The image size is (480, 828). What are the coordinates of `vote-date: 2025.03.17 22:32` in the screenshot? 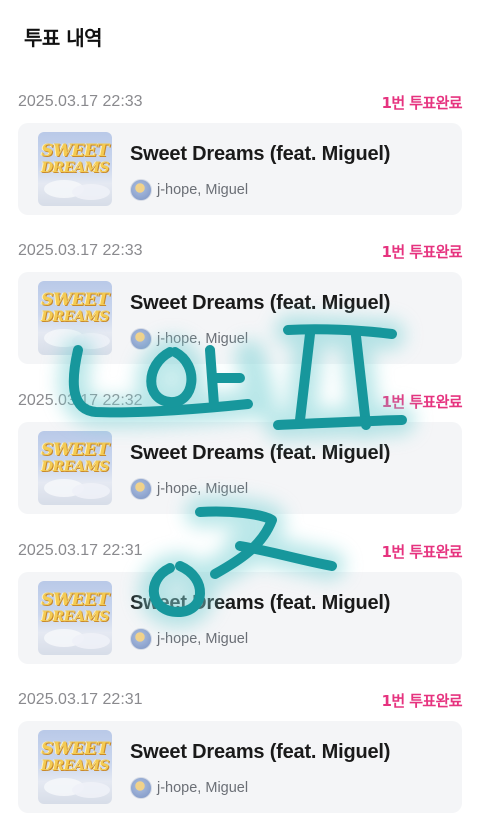 It's located at (80, 400).